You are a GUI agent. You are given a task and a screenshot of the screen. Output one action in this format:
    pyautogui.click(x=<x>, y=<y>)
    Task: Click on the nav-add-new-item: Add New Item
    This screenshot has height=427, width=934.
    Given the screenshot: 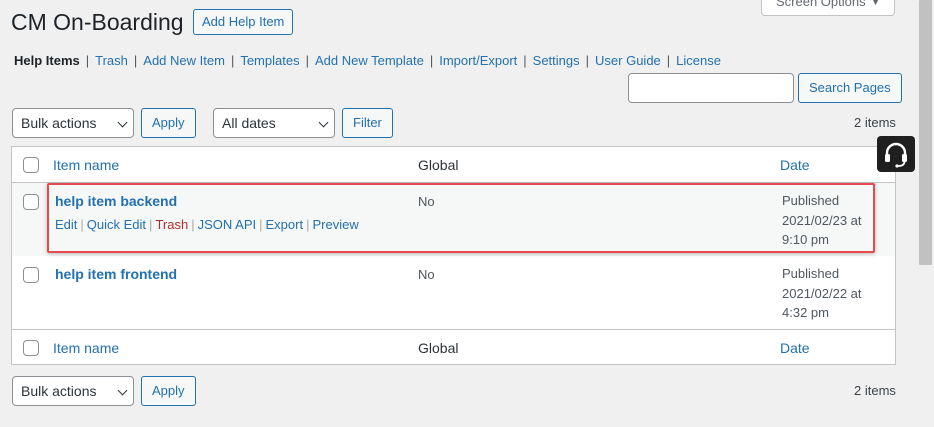 What is the action you would take?
    pyautogui.click(x=184, y=60)
    